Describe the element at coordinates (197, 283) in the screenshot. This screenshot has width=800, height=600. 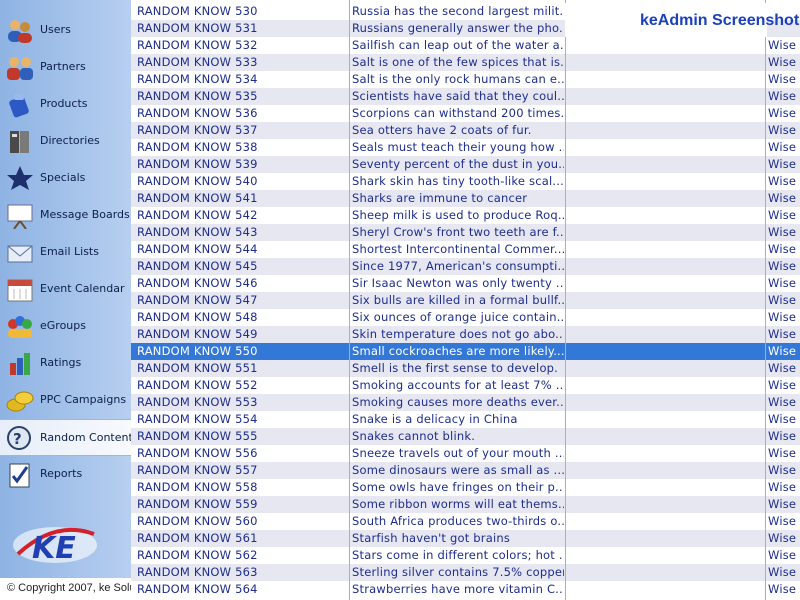
I see `row-name-cell: RANDOM KNOW 546` at that location.